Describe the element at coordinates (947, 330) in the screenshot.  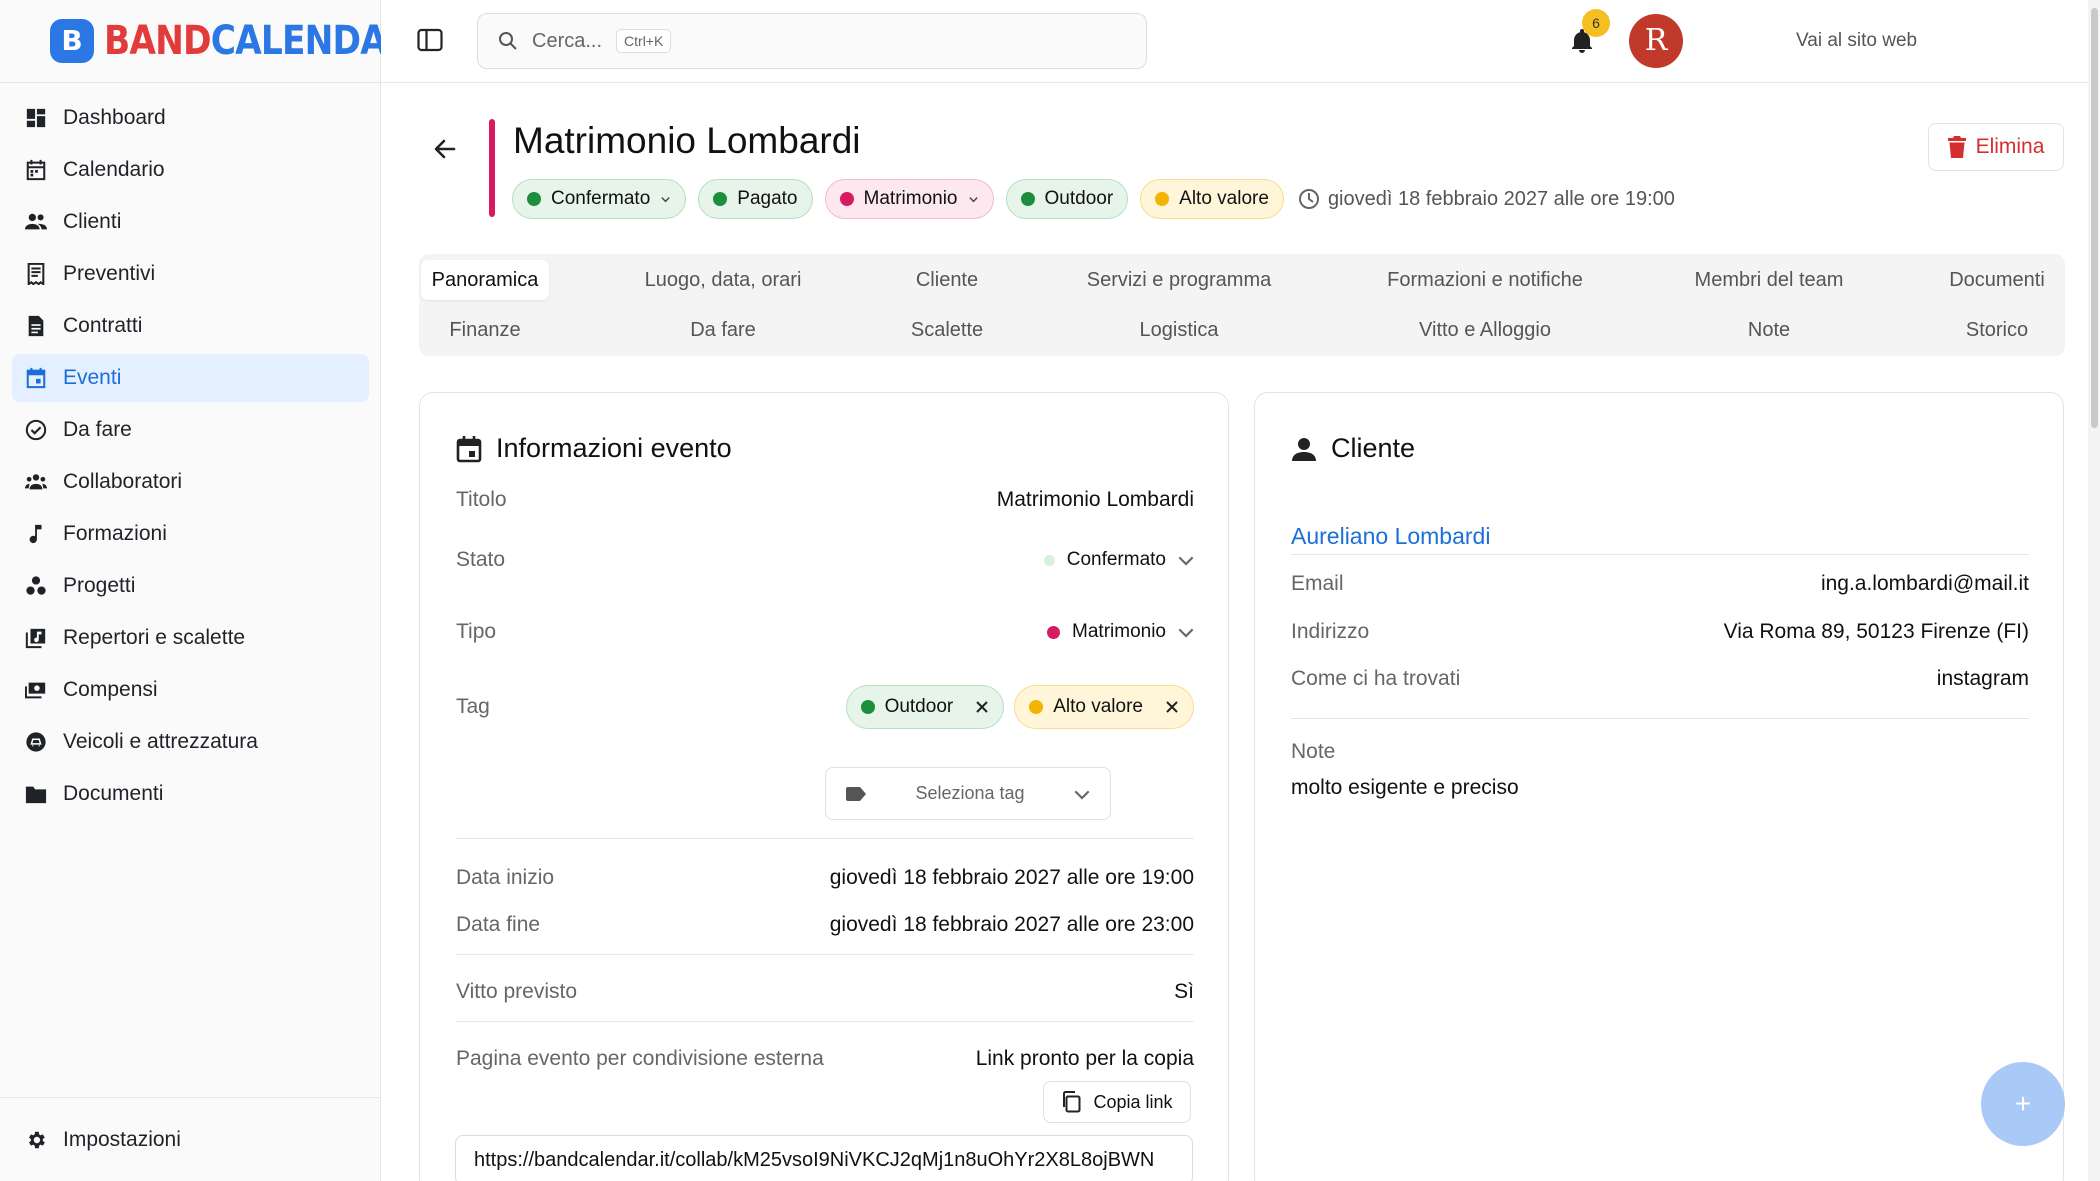
I see `tab-scalette: Scalette` at that location.